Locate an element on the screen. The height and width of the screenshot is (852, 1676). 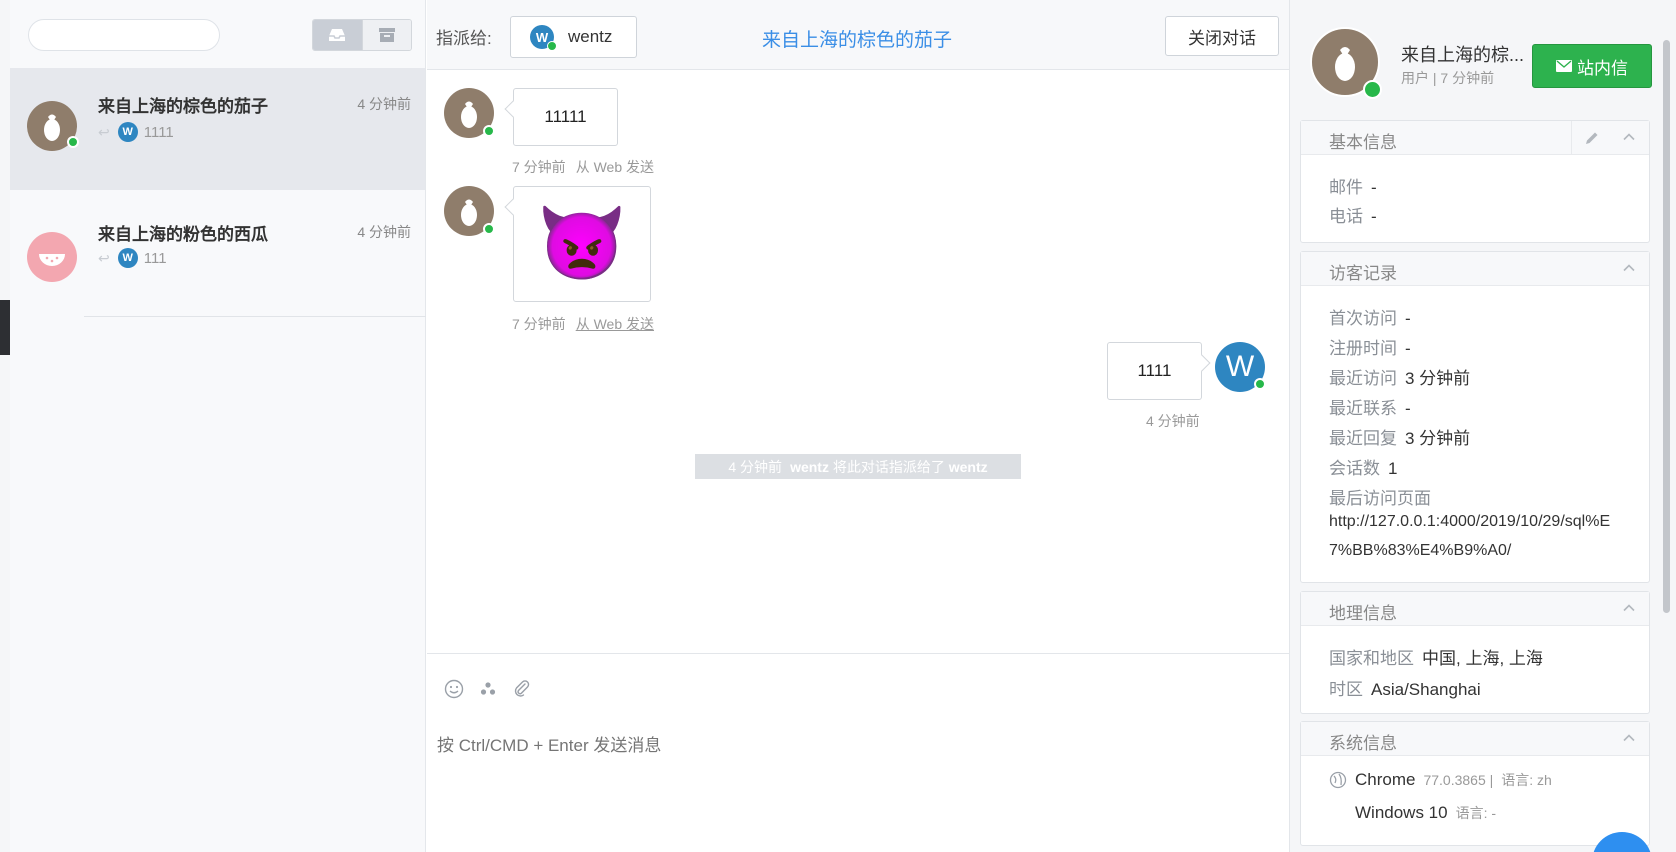
panel-header: 访客记录 is located at coordinates (1475, 269).